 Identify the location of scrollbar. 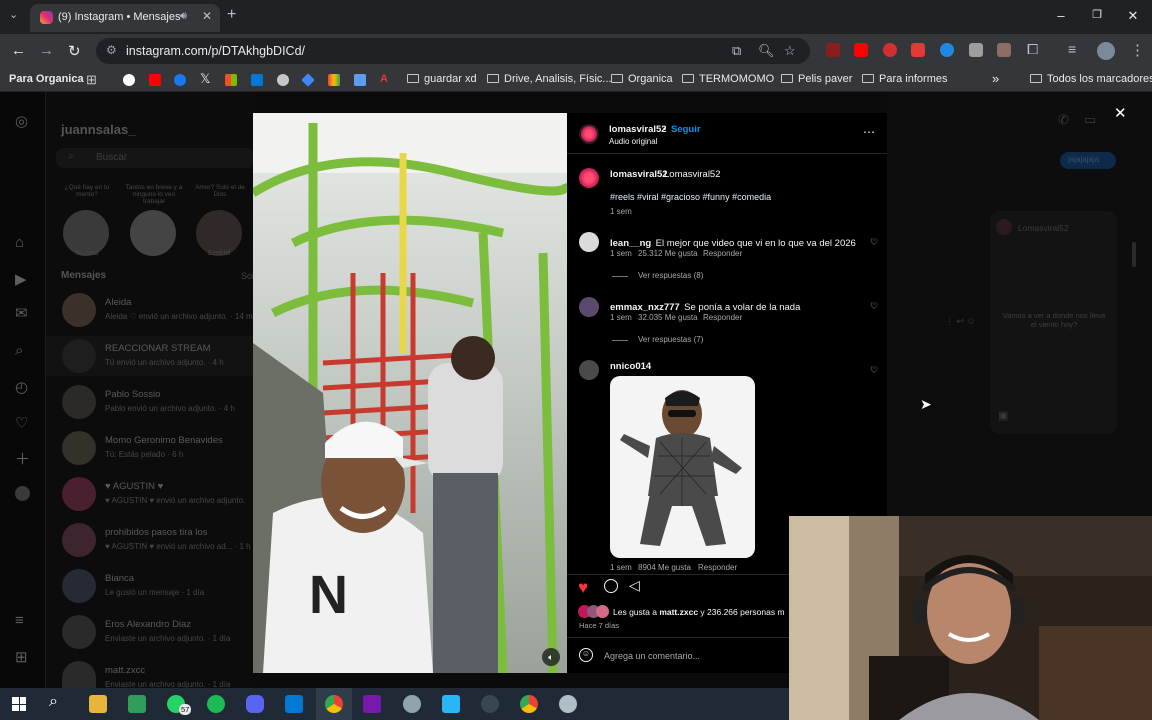
(1134, 254).